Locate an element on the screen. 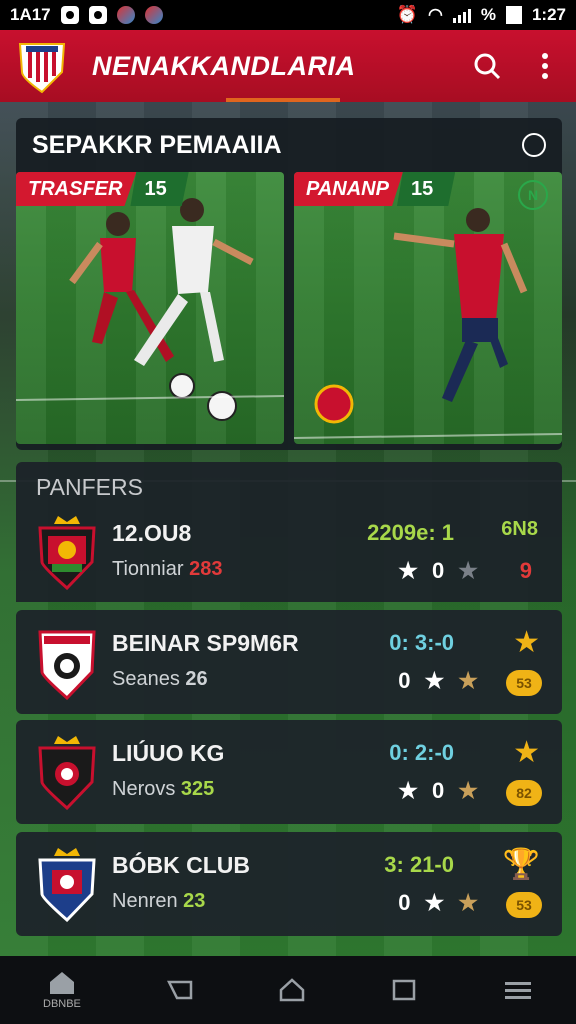 The height and width of the screenshot is (1024, 576). home-caption: DBNBE is located at coordinates (62, 1004).